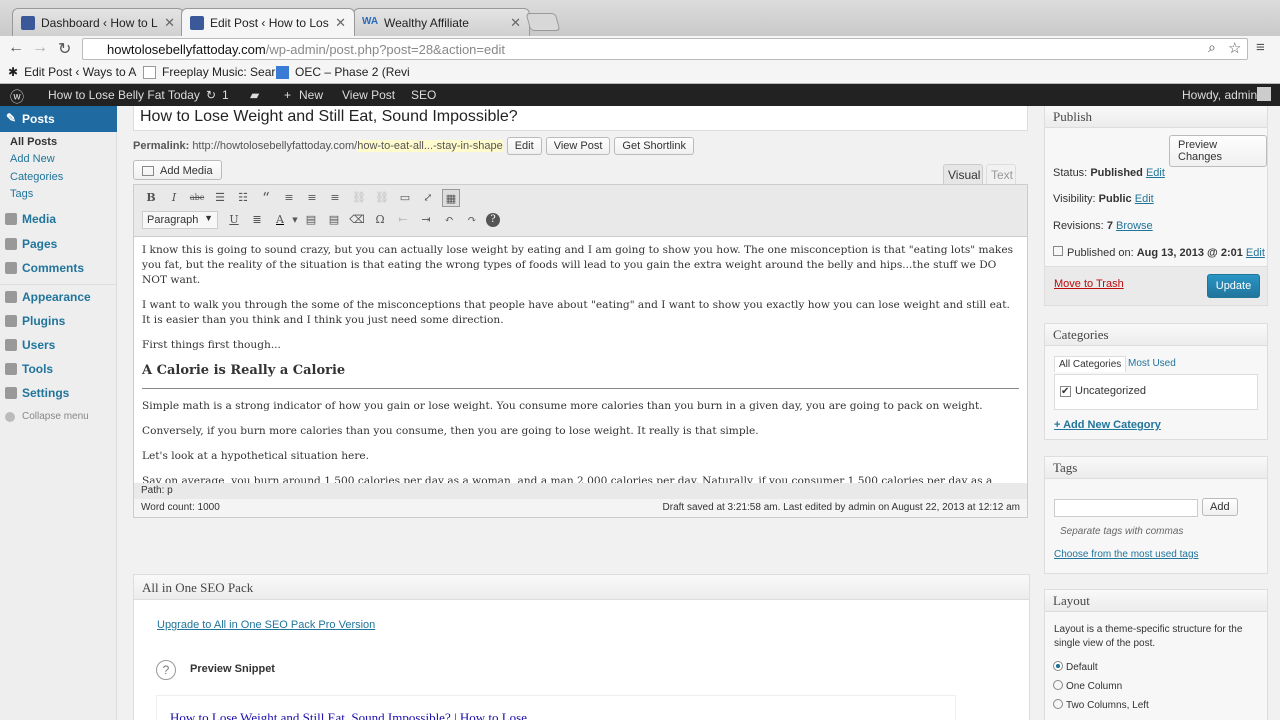 This screenshot has width=1280, height=720. Describe the element at coordinates (368, 95) in the screenshot. I see `view-post-link: View Post` at that location.